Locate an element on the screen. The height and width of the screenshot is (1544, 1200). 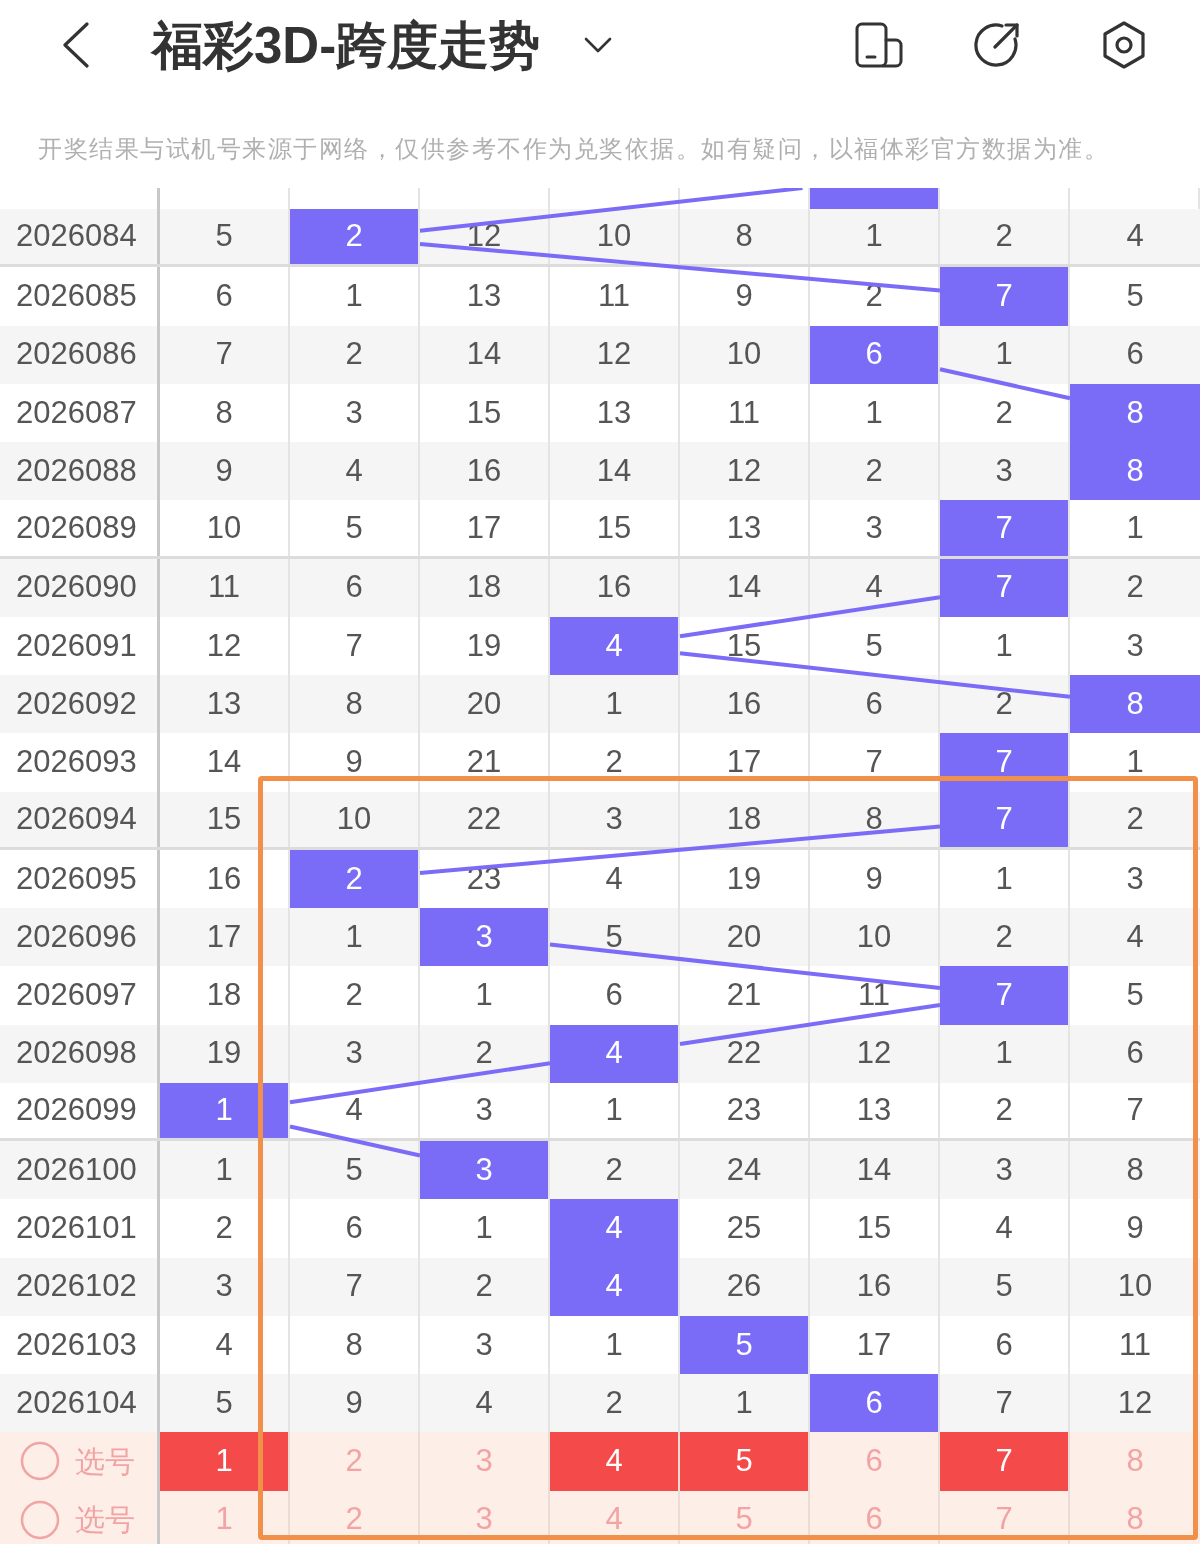
period-cell: 2026094 is located at coordinates (80, 819).